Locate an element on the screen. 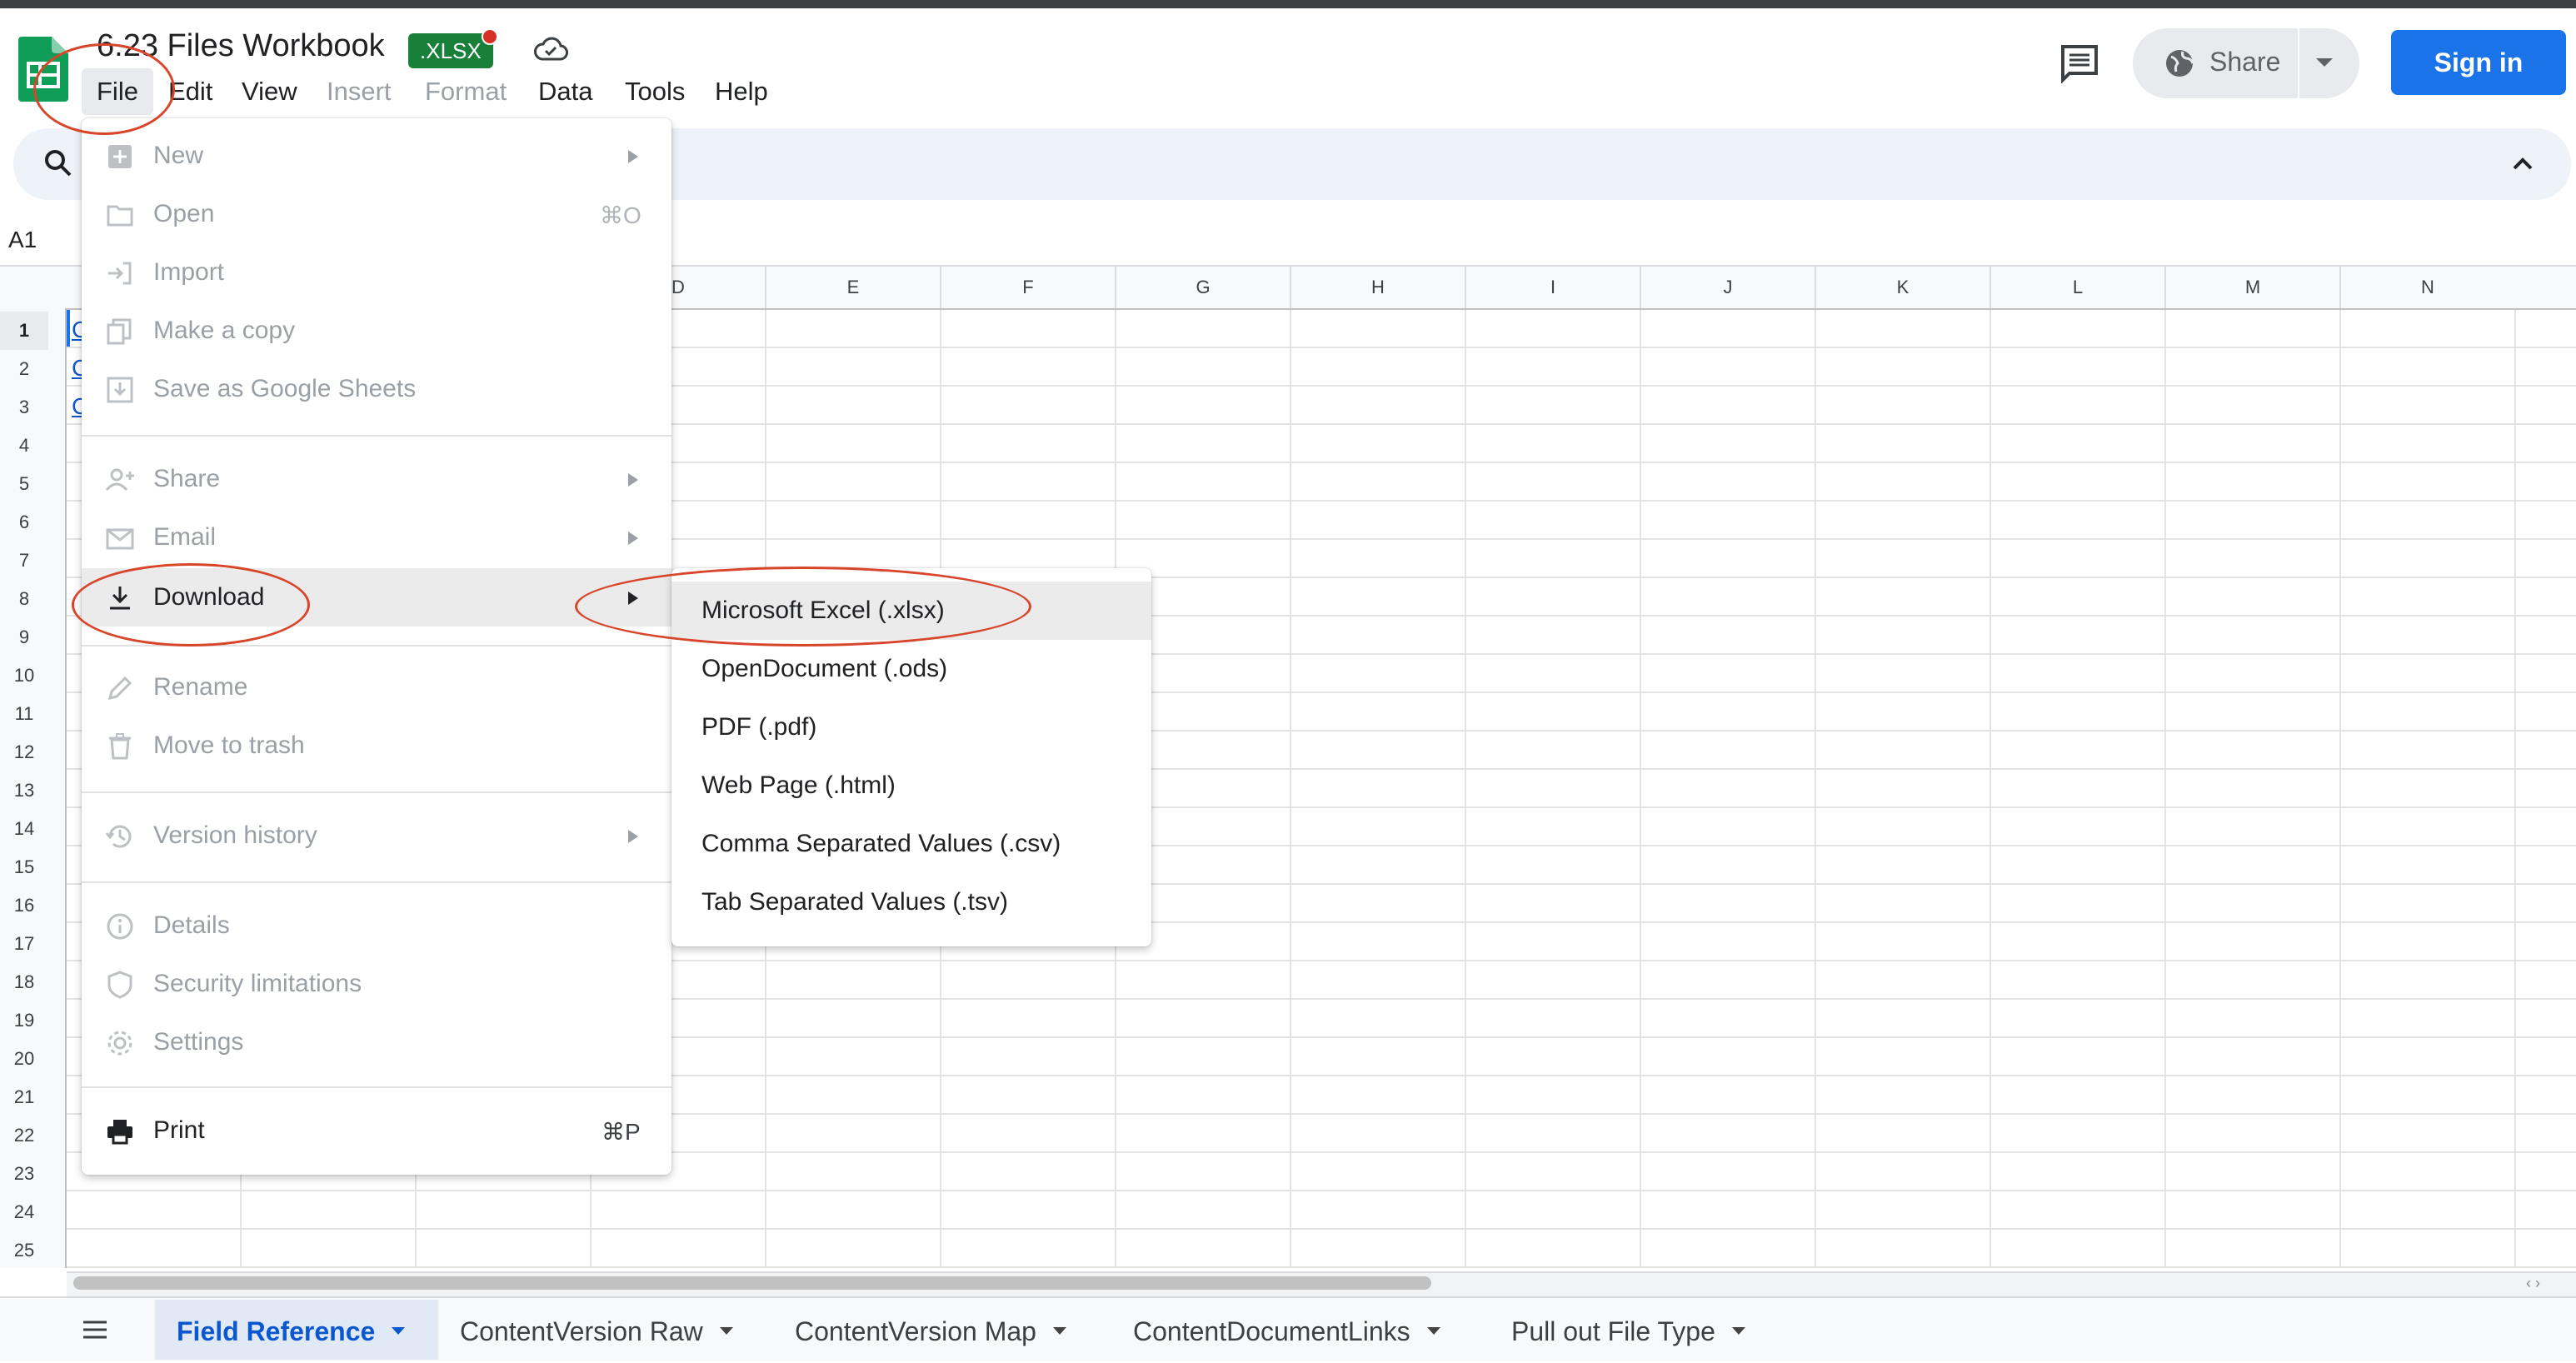 The image size is (2576, 1363). scrollbar-thumb is located at coordinates (752, 1283).